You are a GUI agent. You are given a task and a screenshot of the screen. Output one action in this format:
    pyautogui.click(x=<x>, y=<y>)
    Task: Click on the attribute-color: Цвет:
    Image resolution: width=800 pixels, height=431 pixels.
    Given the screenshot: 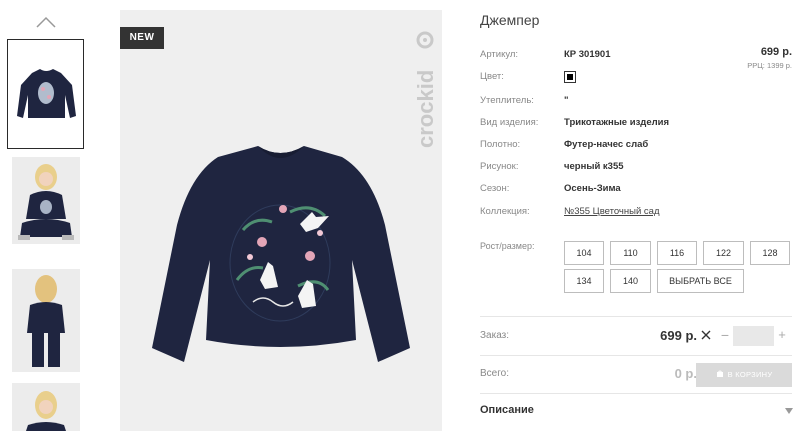 What is the action you would take?
    pyautogui.click(x=636, y=79)
    